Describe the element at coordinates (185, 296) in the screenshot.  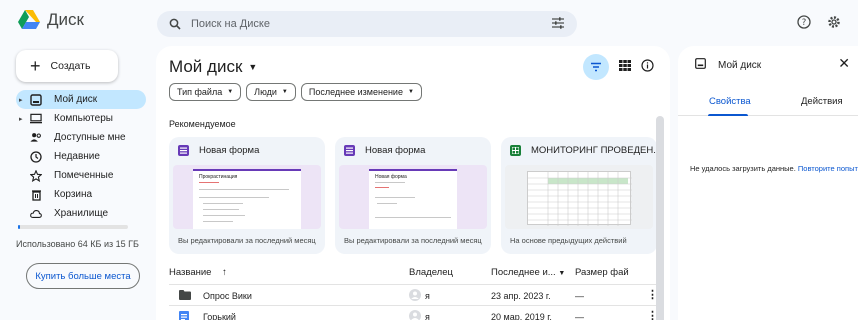
I see `folder-icon` at that location.